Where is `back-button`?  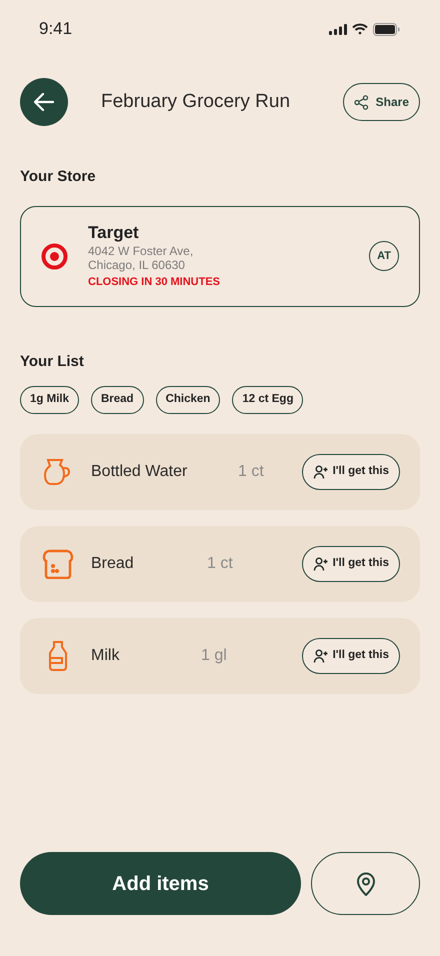
back-button is located at coordinates (44, 102).